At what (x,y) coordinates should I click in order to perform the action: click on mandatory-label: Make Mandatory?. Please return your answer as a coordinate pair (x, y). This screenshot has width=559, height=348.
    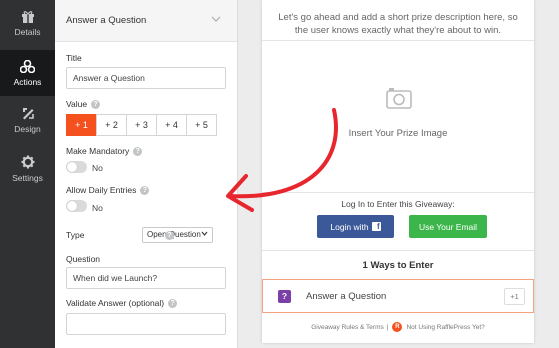
    Looking at the image, I should click on (104, 151).